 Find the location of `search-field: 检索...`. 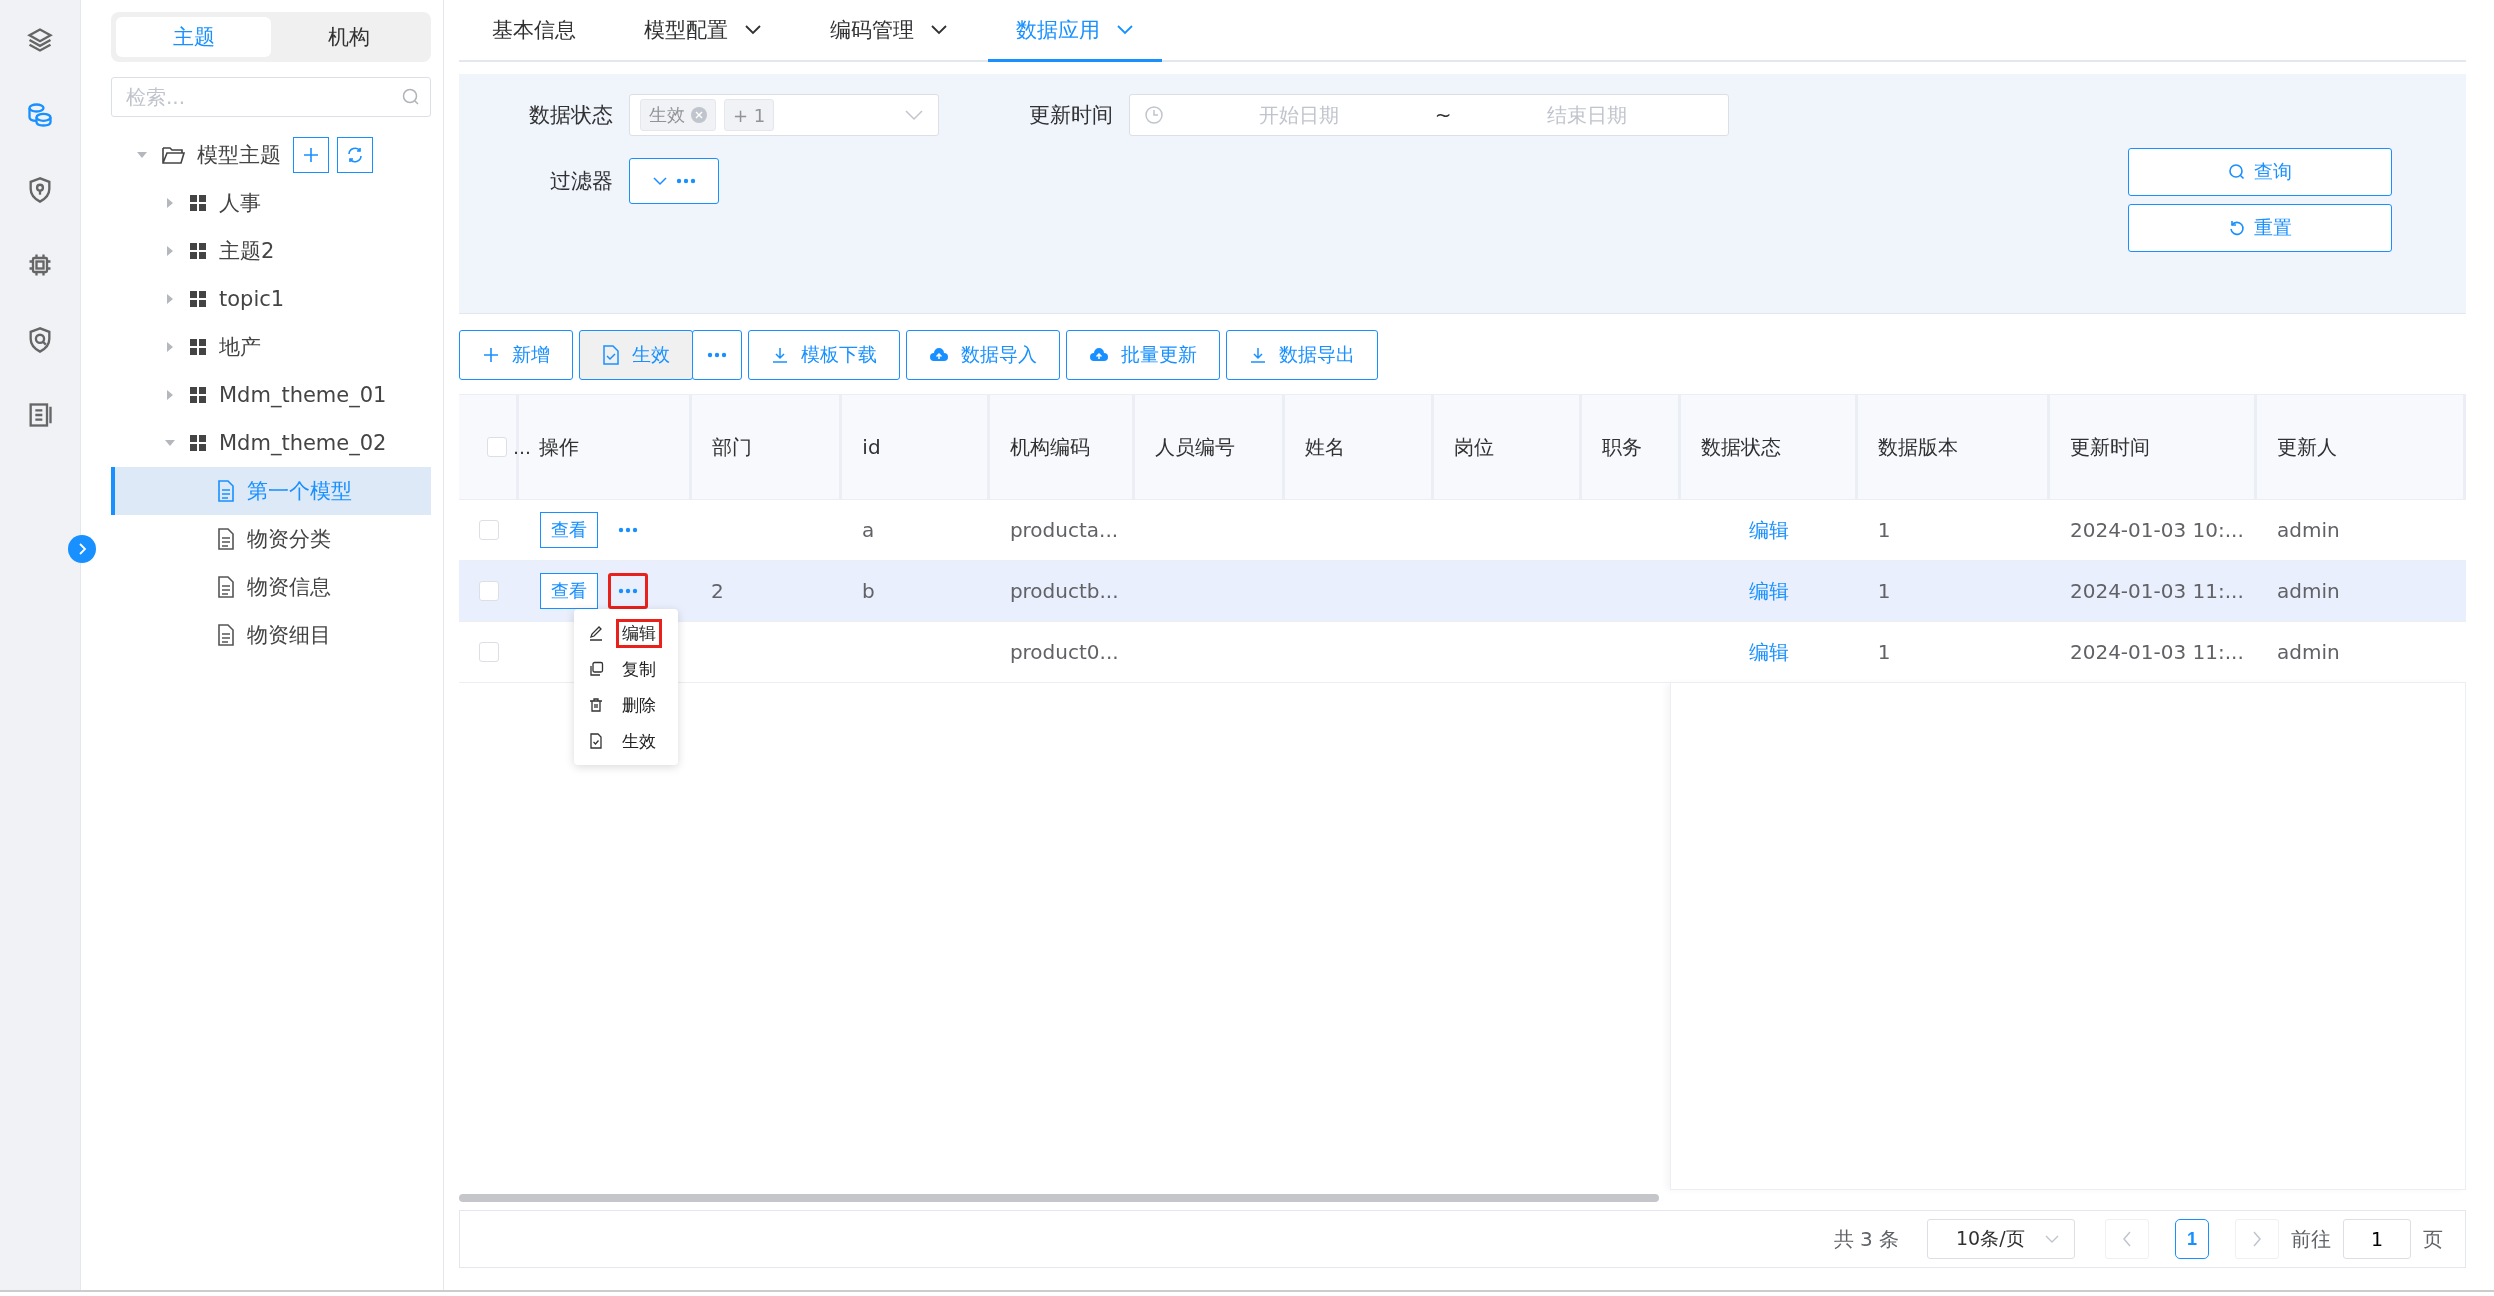

search-field: 检索... is located at coordinates (271, 97).